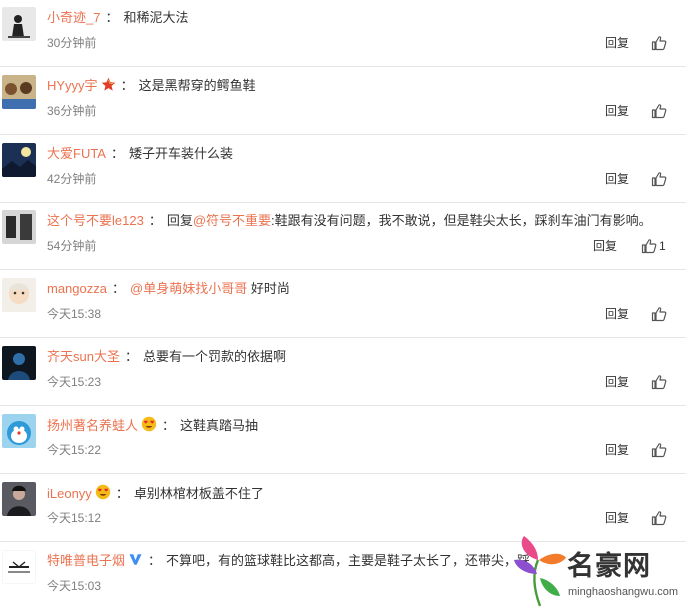 The width and height of the screenshot is (690, 611). Describe the element at coordinates (74, 314) in the screenshot. I see `timestamp: 今天15:38` at that location.